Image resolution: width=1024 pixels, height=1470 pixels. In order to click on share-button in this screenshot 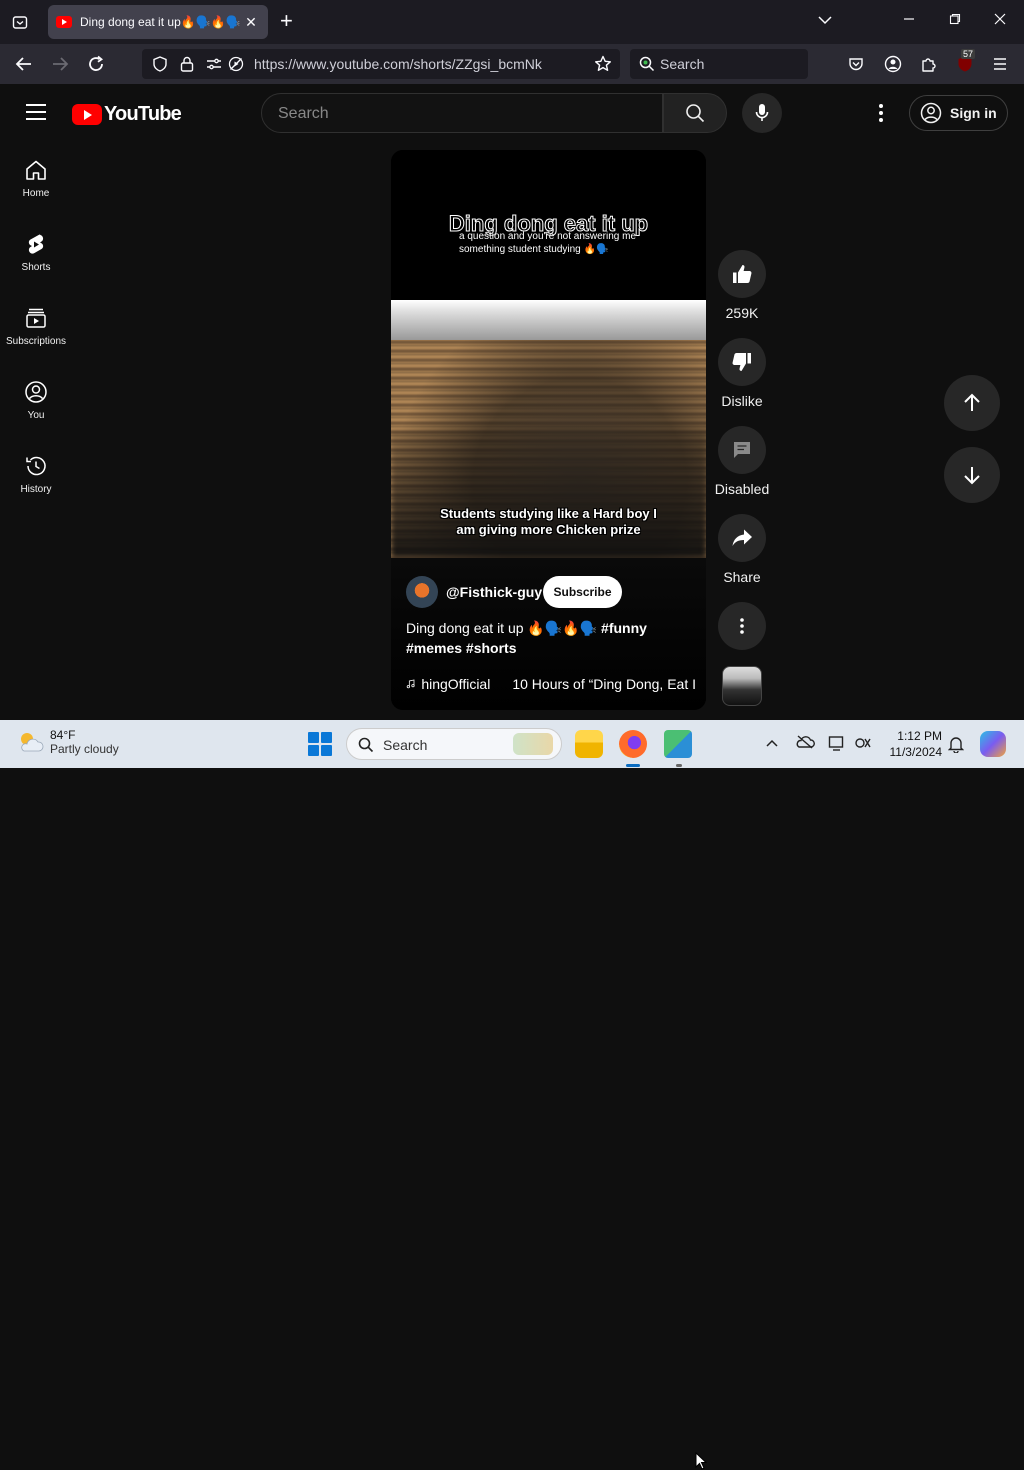, I will do `click(742, 538)`.